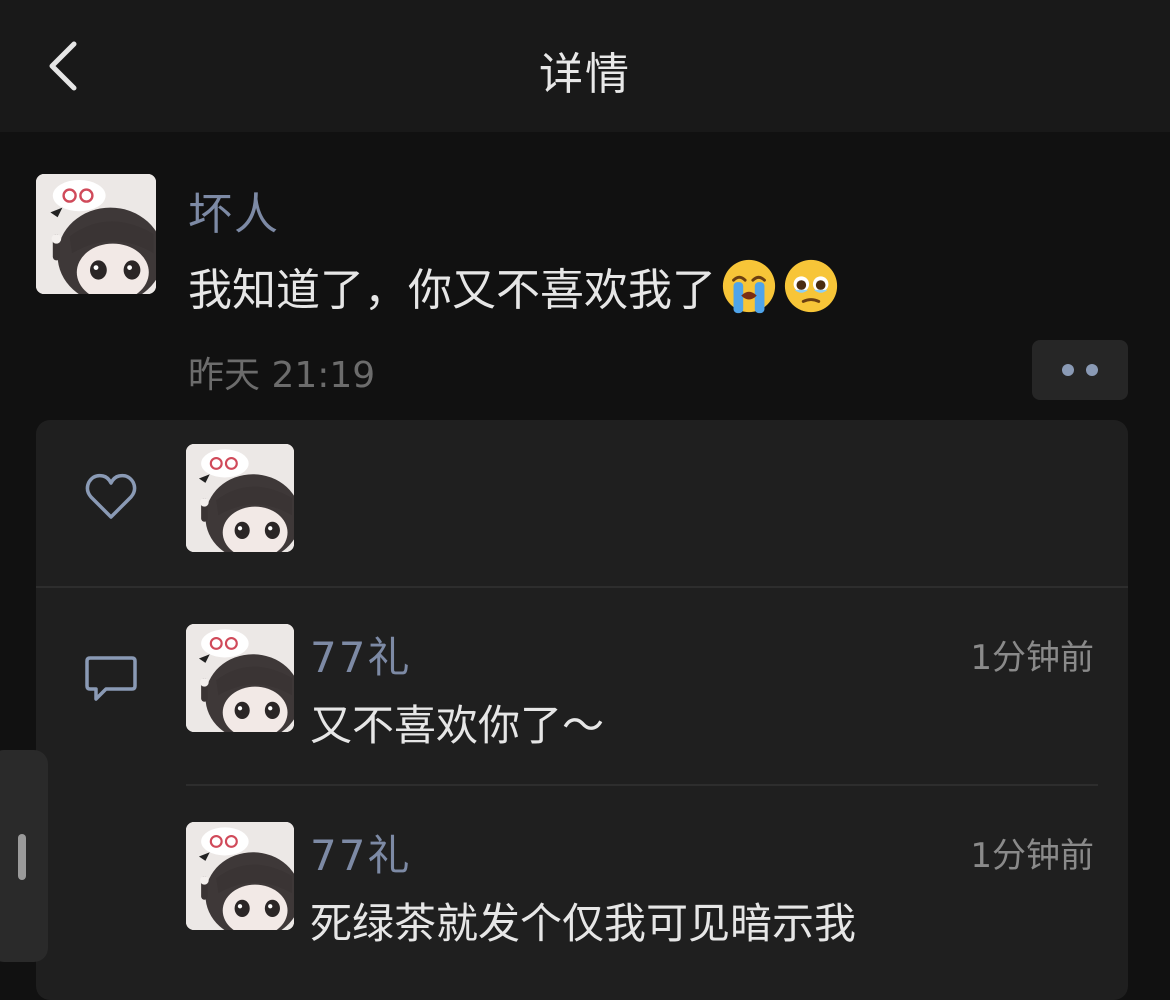 Image resolution: width=1170 pixels, height=1000 pixels. Describe the element at coordinates (234, 210) in the screenshot. I see `post-author-name: 坏人` at that location.